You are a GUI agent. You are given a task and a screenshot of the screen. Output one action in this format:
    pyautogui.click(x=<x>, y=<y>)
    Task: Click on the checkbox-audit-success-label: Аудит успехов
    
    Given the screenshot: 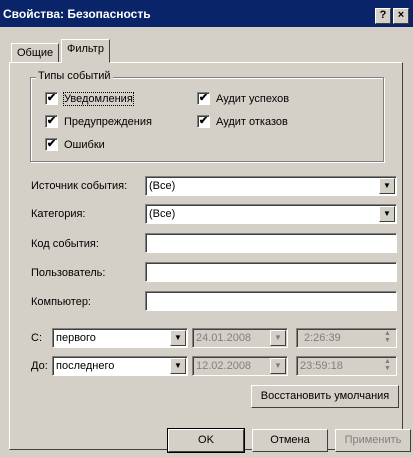 What is the action you would take?
    pyautogui.click(x=253, y=98)
    